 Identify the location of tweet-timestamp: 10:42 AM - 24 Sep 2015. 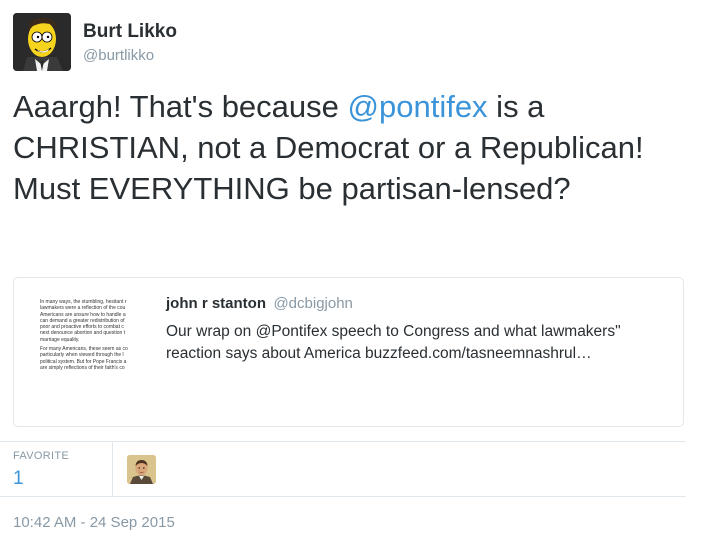
(94, 522).